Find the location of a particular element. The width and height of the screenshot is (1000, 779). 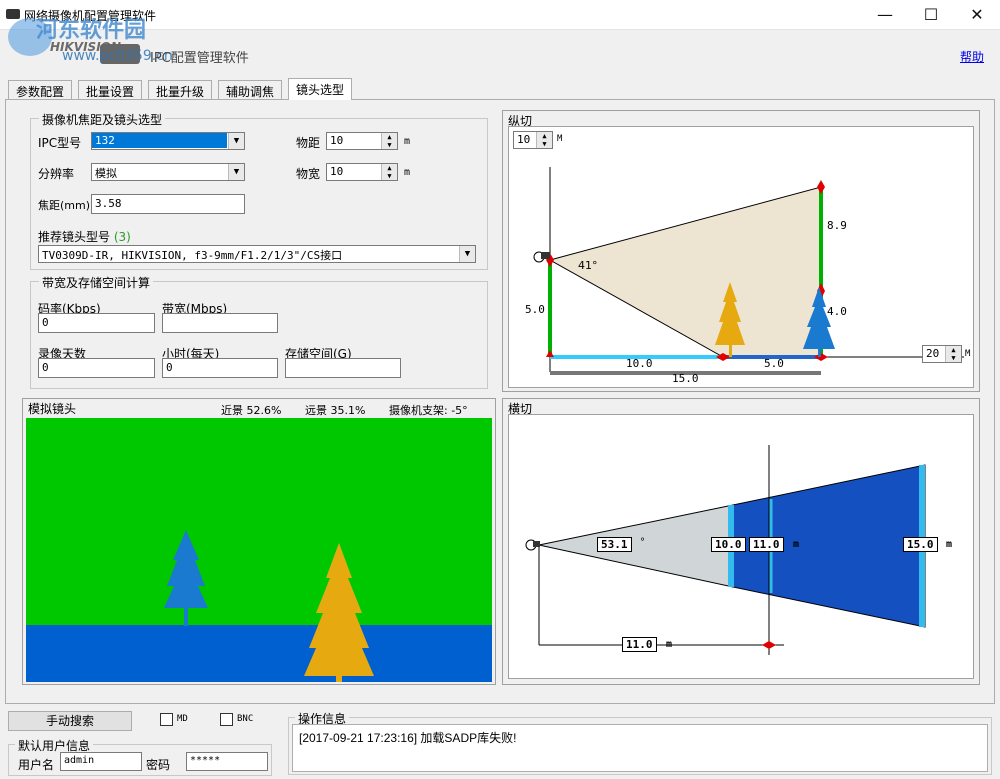

scale-bottom-value: 20 is located at coordinates (933, 353).